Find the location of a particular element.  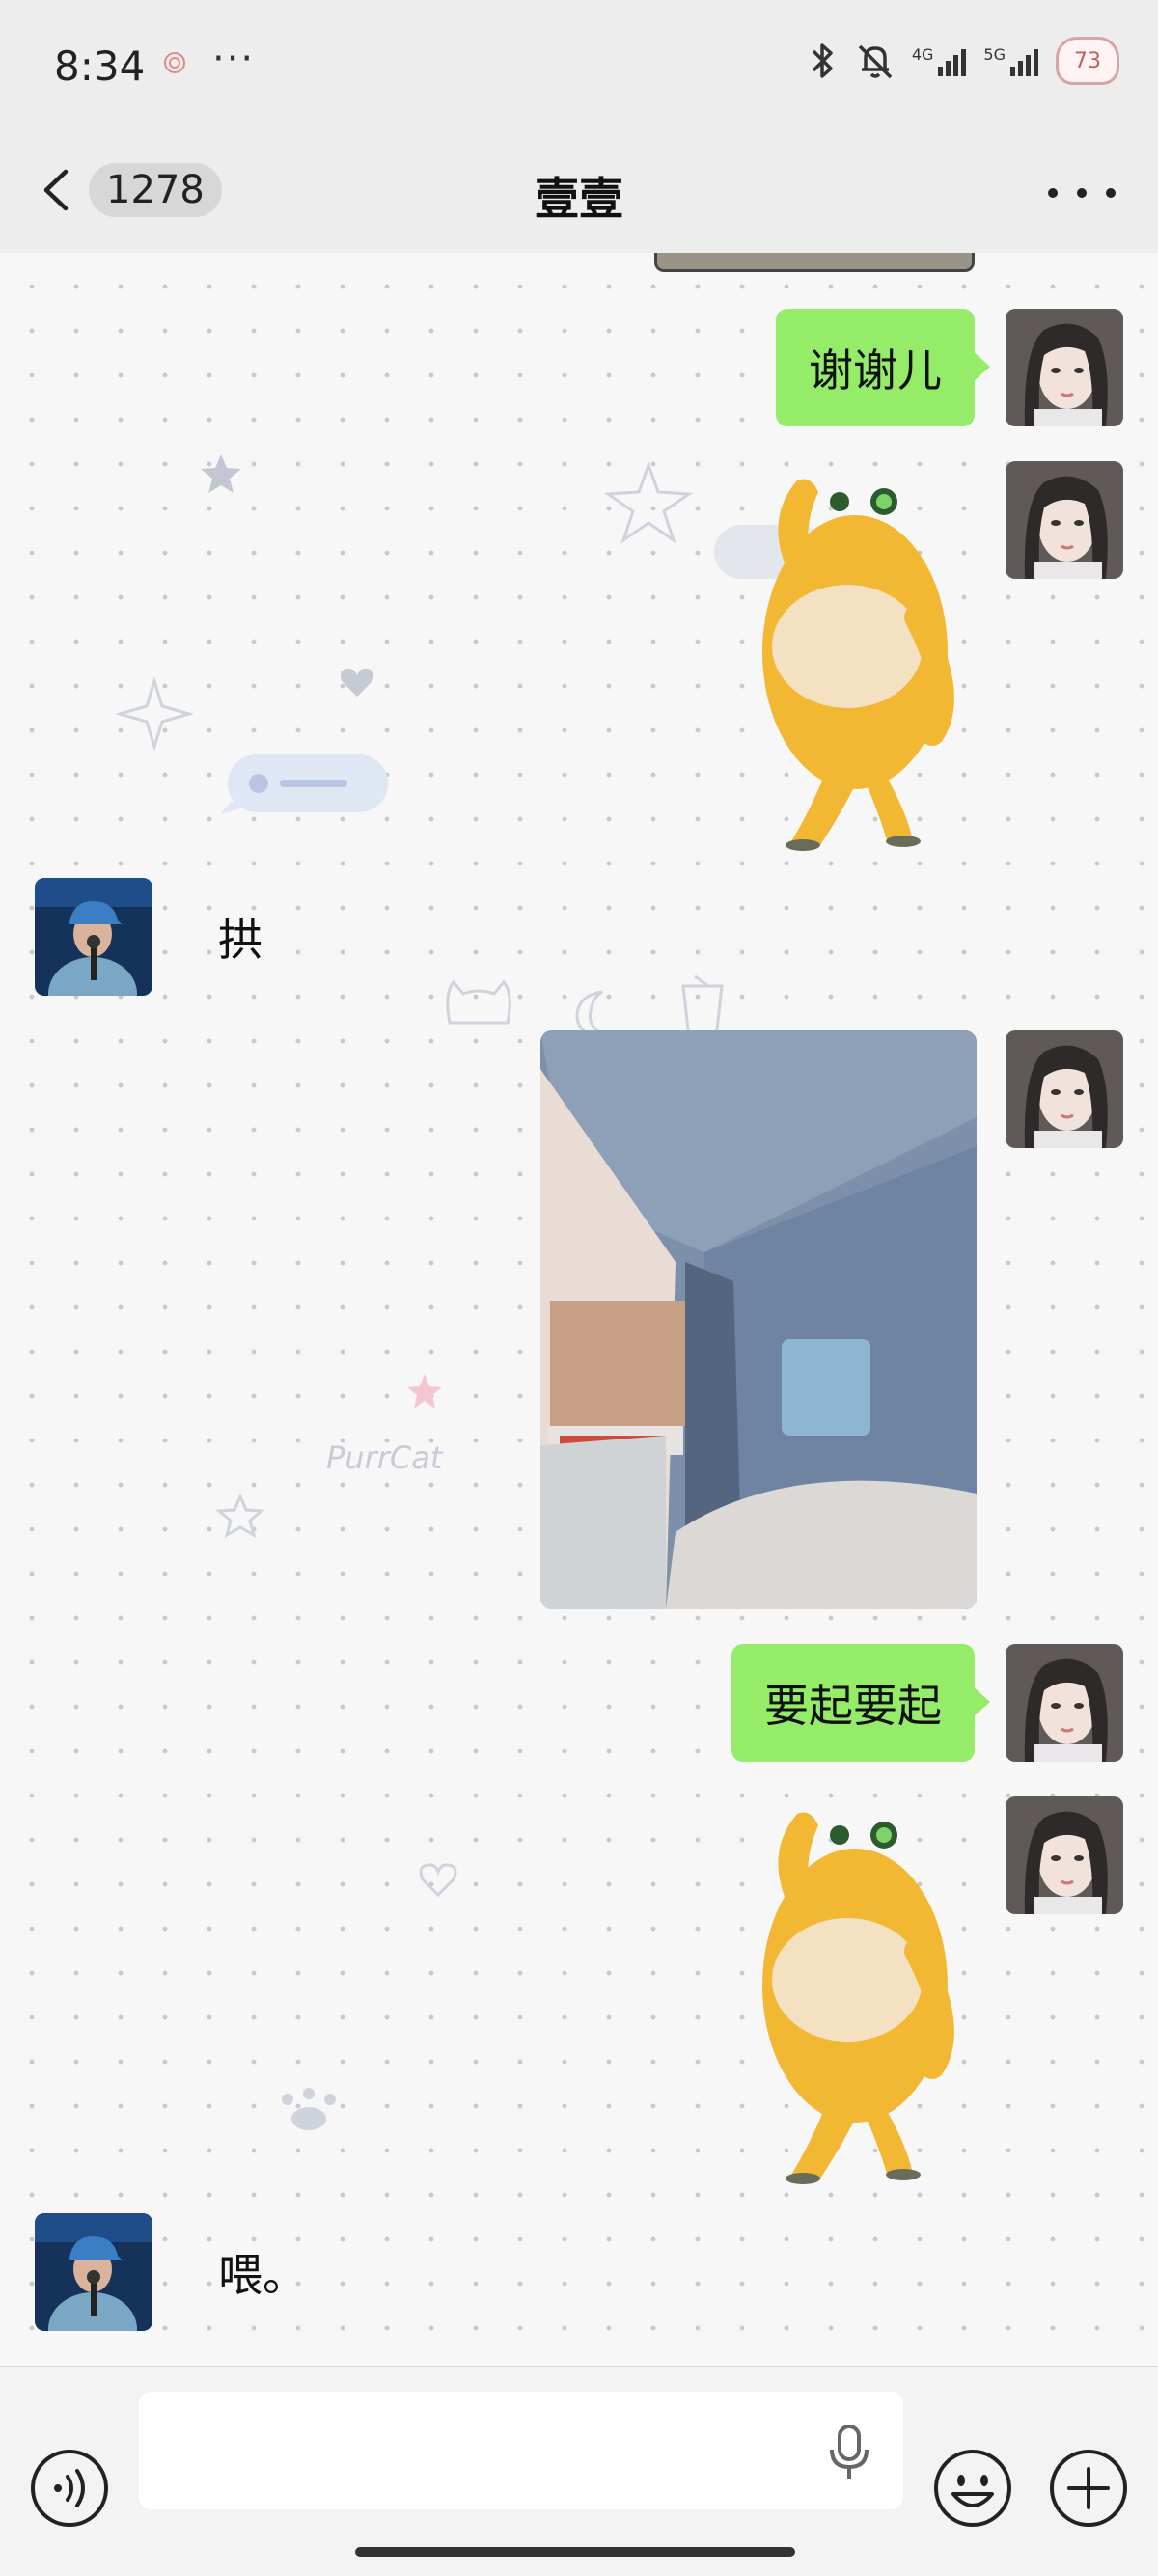

back-button: 1278 is located at coordinates (129, 190).